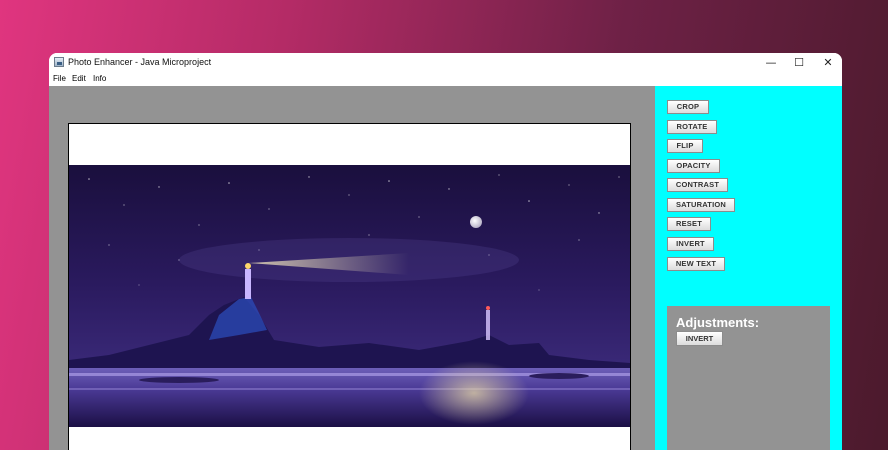 Image resolution: width=888 pixels, height=450 pixels. Describe the element at coordinates (688, 107) in the screenshot. I see `crop-button: CROP` at that location.